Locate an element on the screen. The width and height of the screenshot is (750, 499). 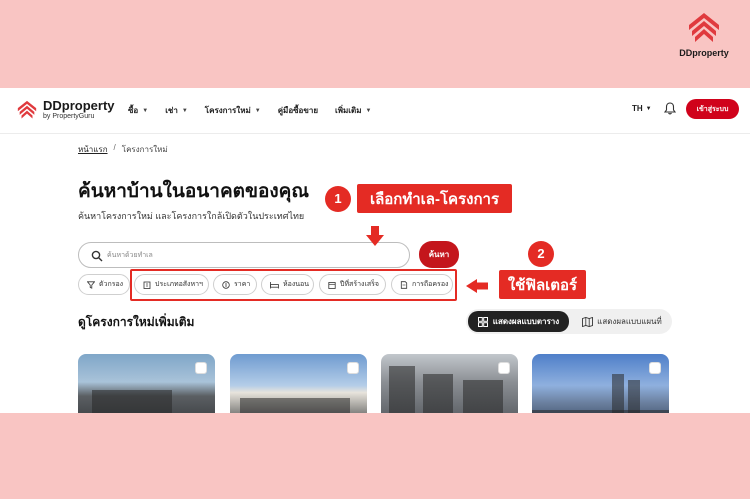
corner-brand: DDproperty is located at coordinates (704, 34).